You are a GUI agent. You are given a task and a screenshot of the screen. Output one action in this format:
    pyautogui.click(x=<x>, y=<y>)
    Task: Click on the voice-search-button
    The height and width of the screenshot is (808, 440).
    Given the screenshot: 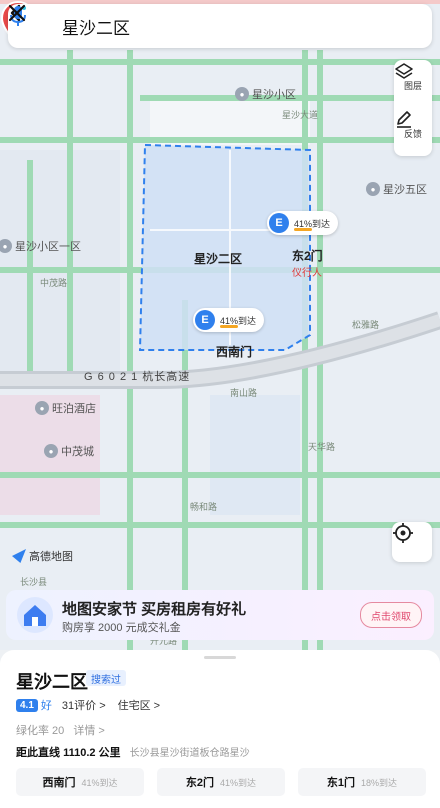 What is the action you would take?
    pyautogui.click(x=196, y=24)
    